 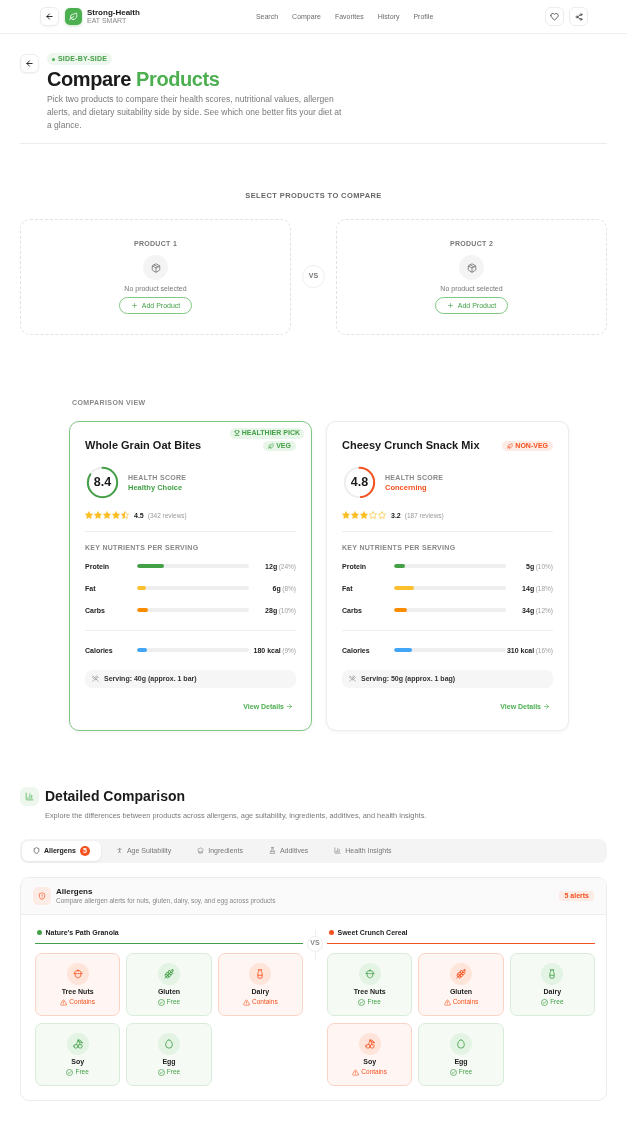 I want to click on page-title: Compare Products, so click(x=133, y=79).